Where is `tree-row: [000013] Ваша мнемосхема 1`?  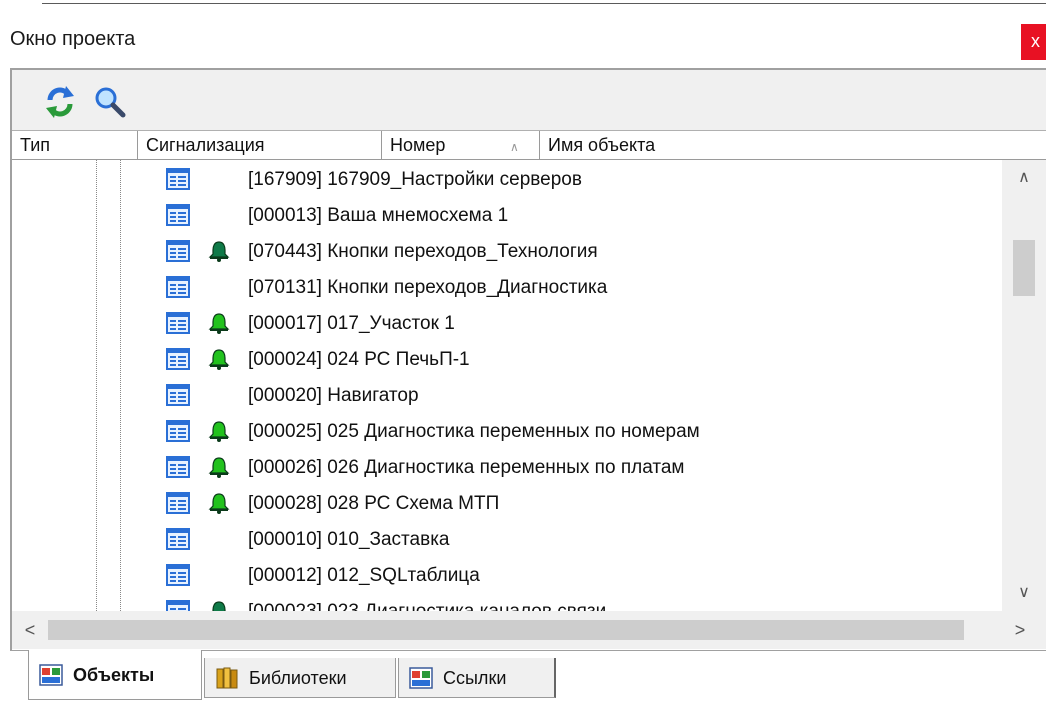
tree-row: [000013] Ваша мнемосхема 1 is located at coordinates (507, 216).